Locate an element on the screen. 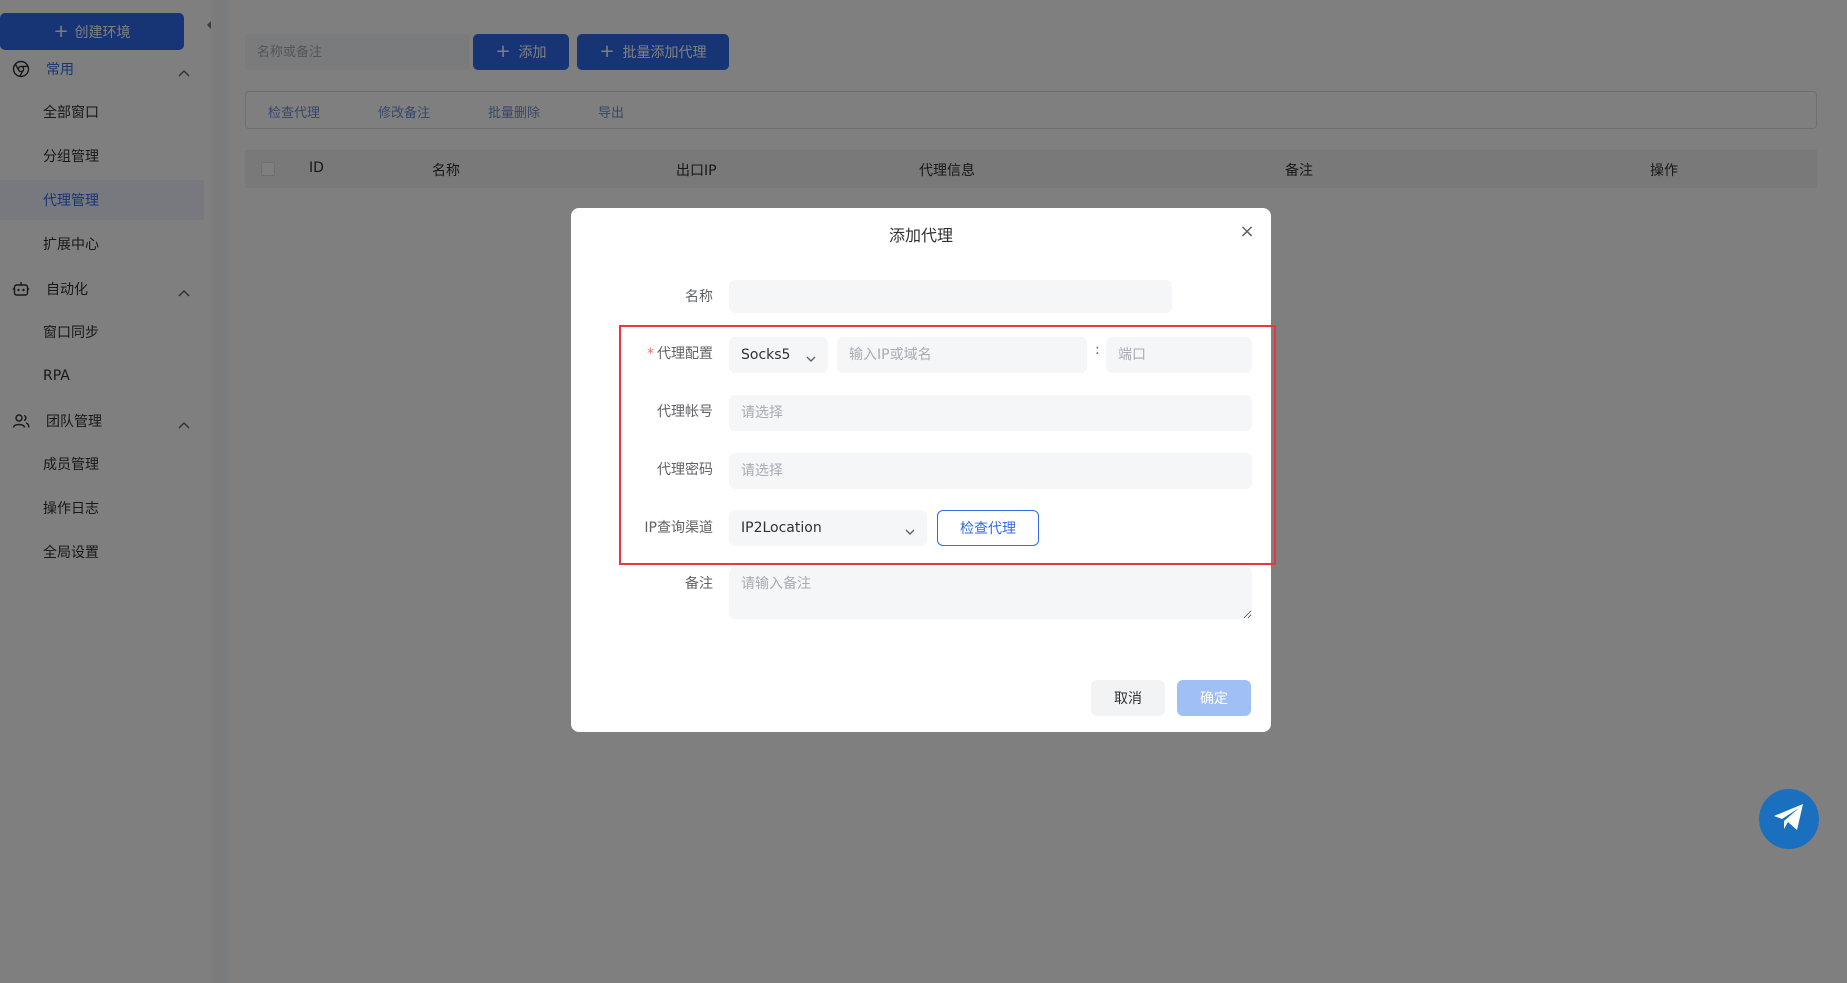 The image size is (1847, 983). required-asterisk: * is located at coordinates (650, 354).